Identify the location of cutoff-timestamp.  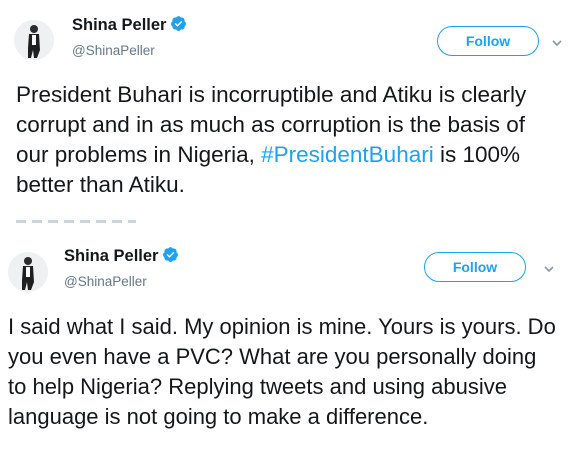
(76, 221).